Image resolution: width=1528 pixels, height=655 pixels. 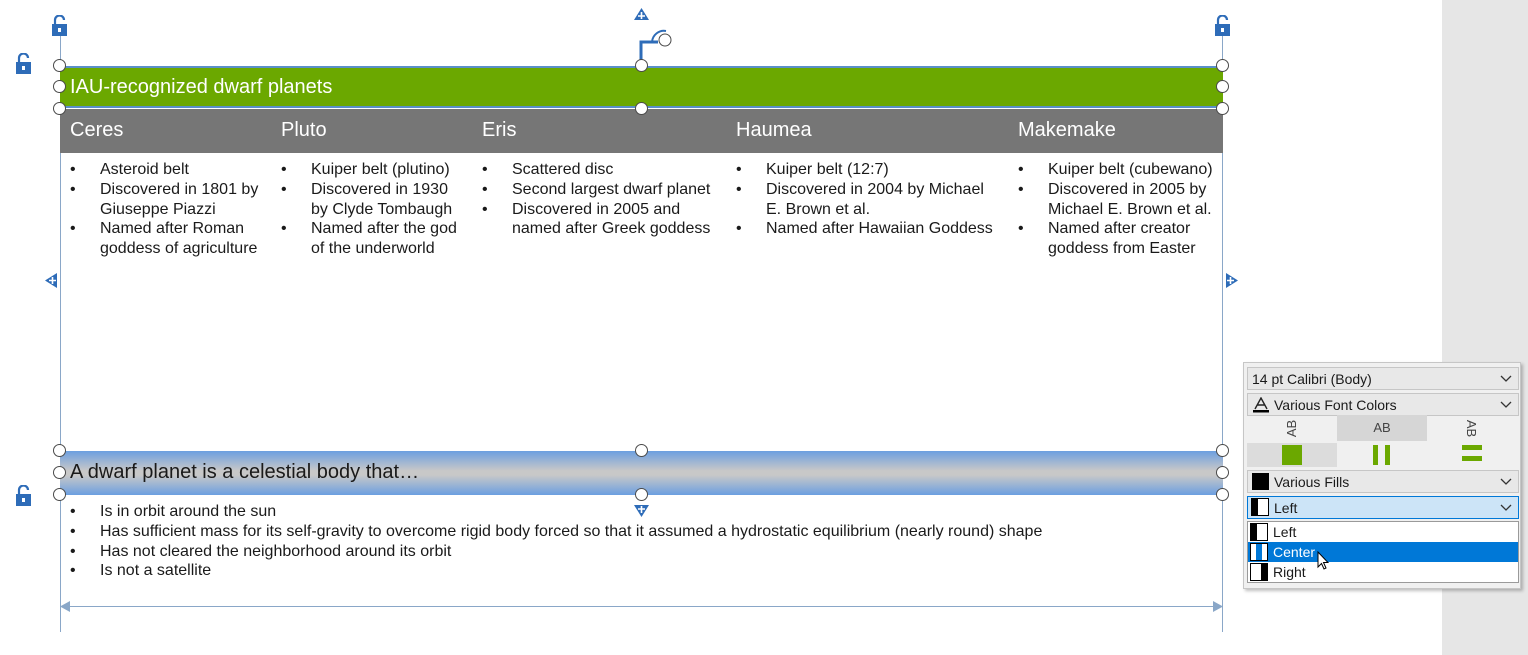 I want to click on fill-value: Various Fills, so click(x=1312, y=482).